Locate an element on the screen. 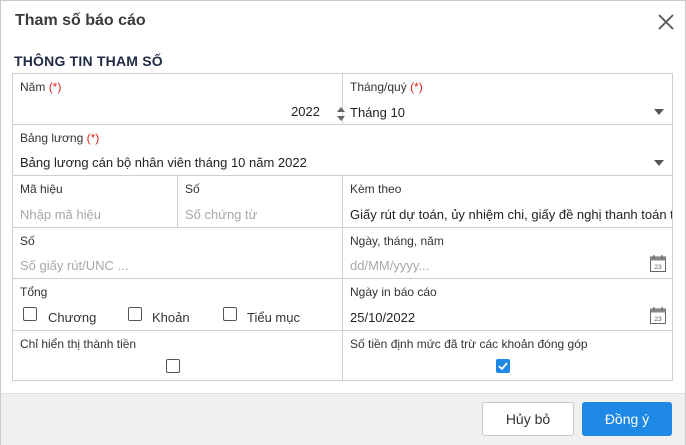 This screenshot has width=686, height=445. show-amount-only-checkbox is located at coordinates (173, 366).